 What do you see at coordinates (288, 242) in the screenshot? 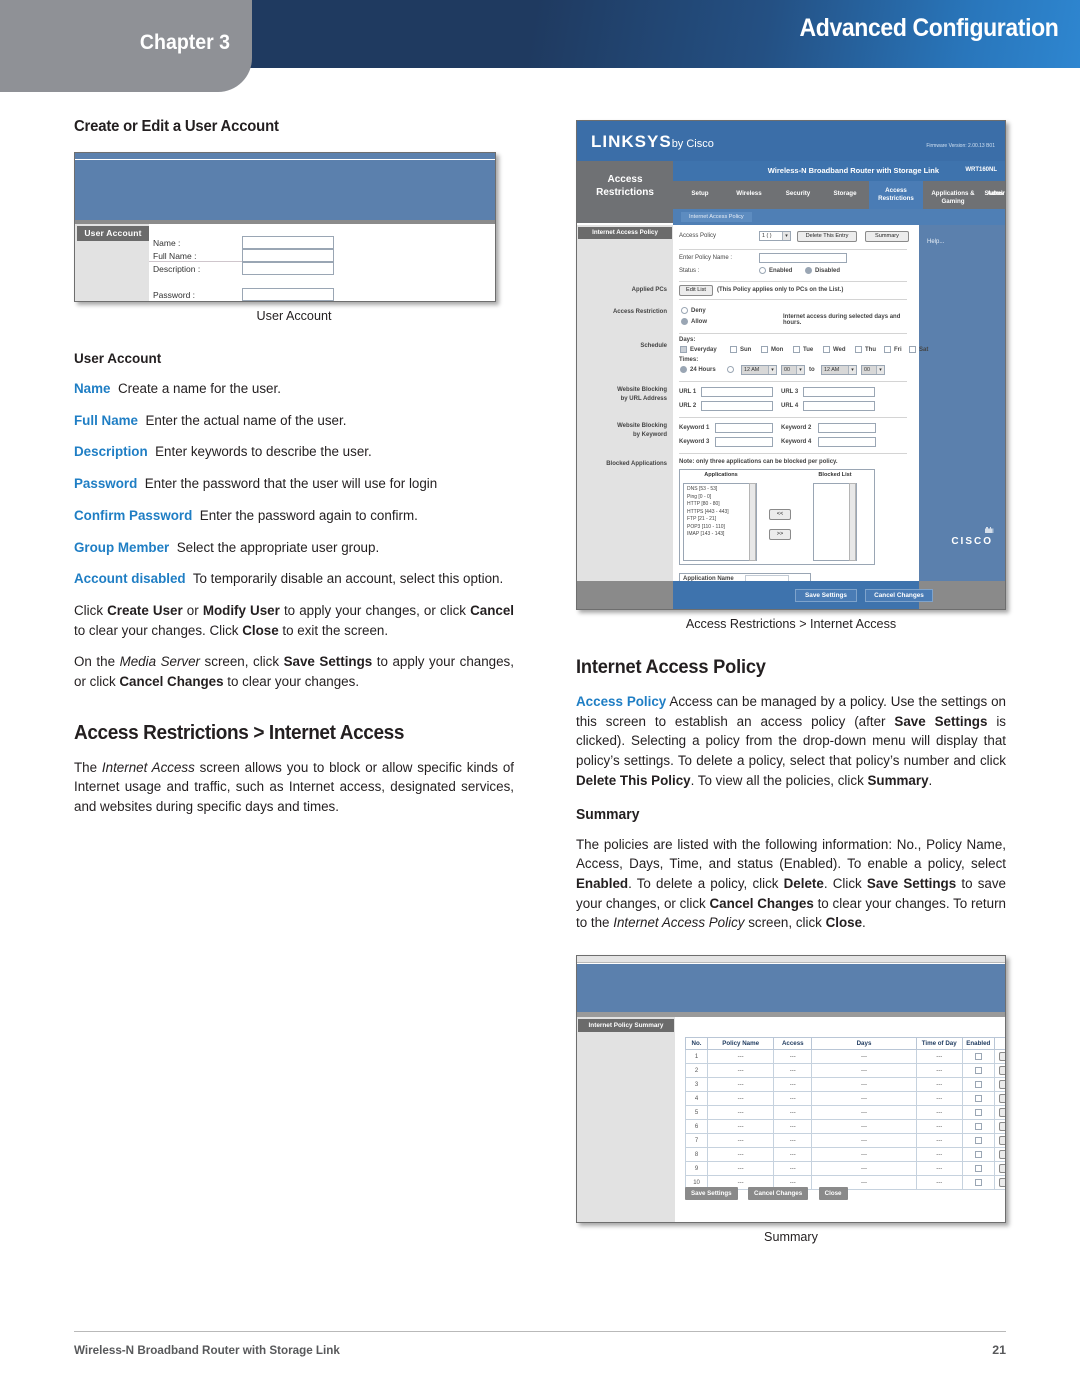
I see `ua-input-name` at bounding box center [288, 242].